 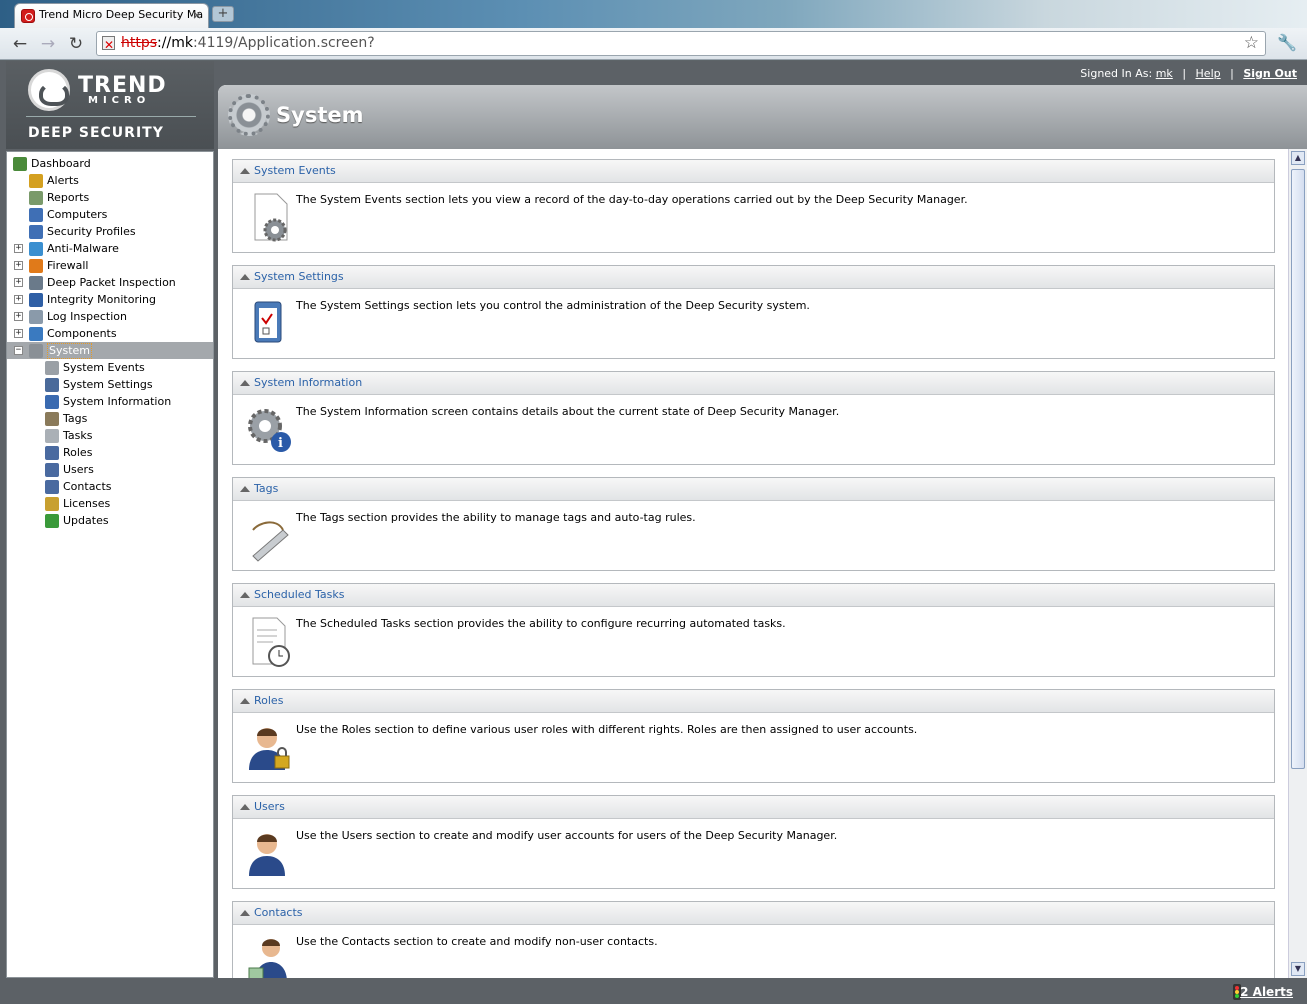 What do you see at coordinates (36, 334) in the screenshot?
I see `components-icon` at bounding box center [36, 334].